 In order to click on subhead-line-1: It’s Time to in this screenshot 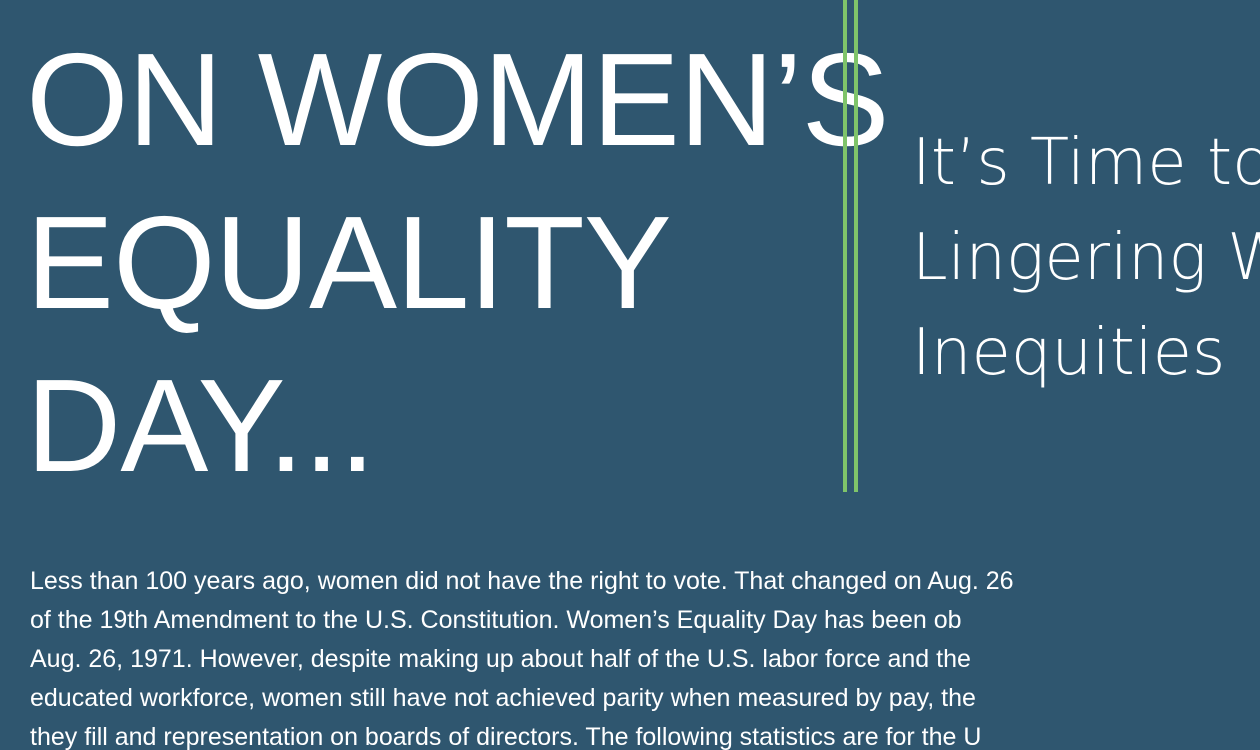, I will do `click(1086, 163)`.